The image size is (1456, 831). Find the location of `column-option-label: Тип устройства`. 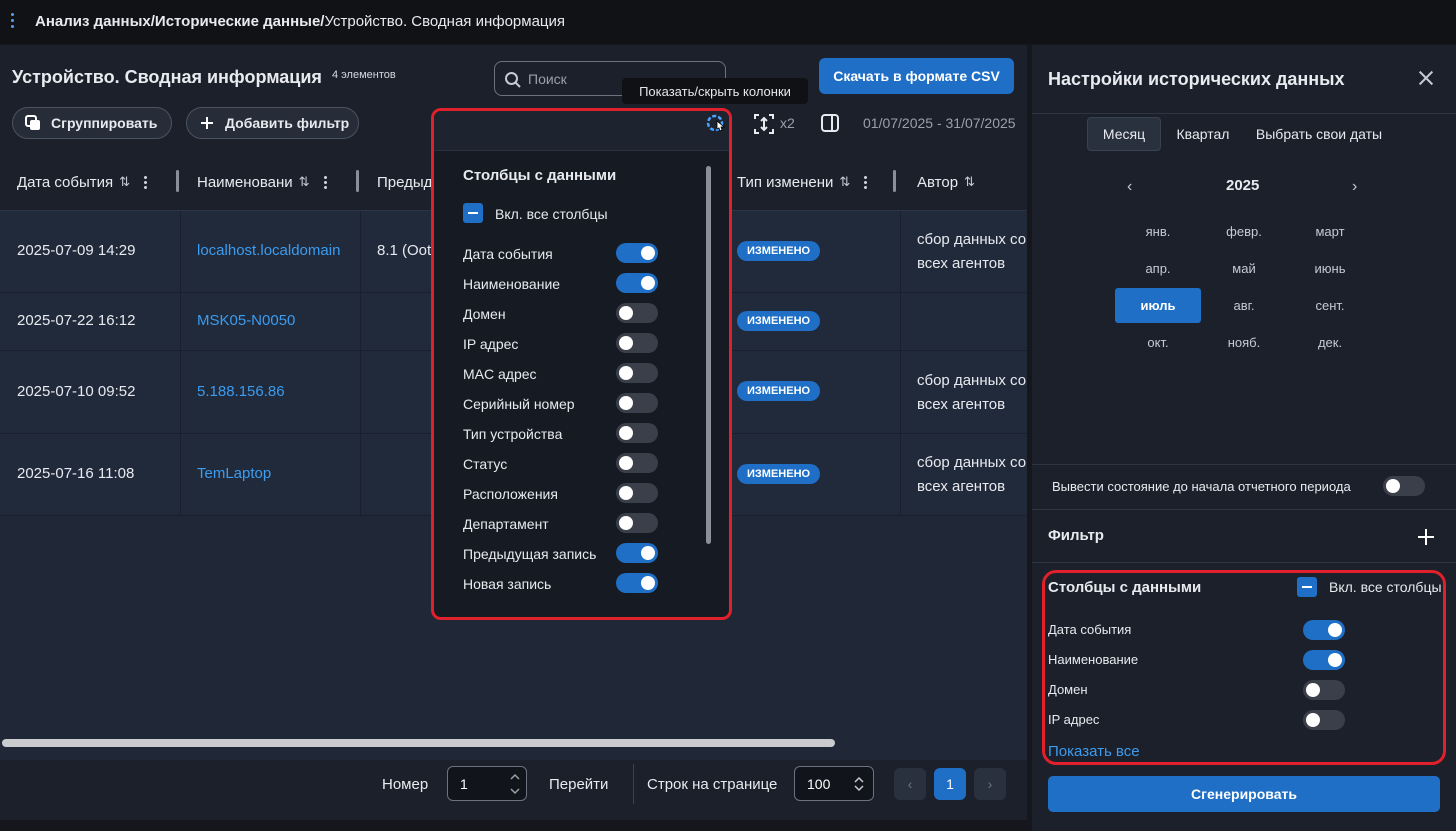

column-option-label: Тип устройства is located at coordinates (513, 434).